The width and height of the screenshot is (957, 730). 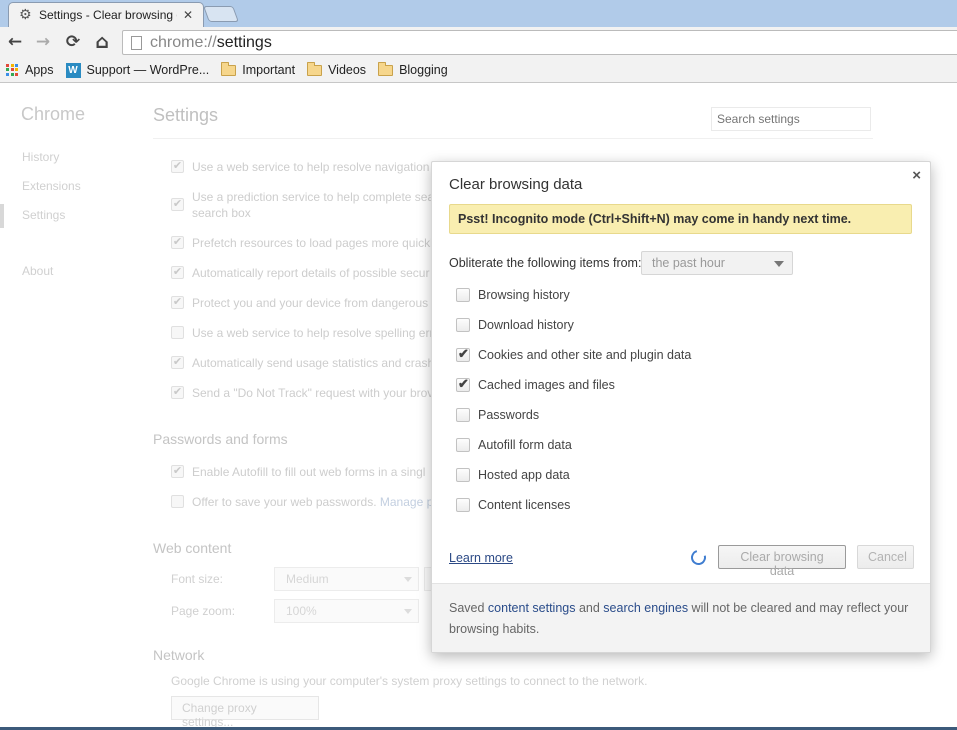 I want to click on bookmark-important: Important, so click(x=258, y=69).